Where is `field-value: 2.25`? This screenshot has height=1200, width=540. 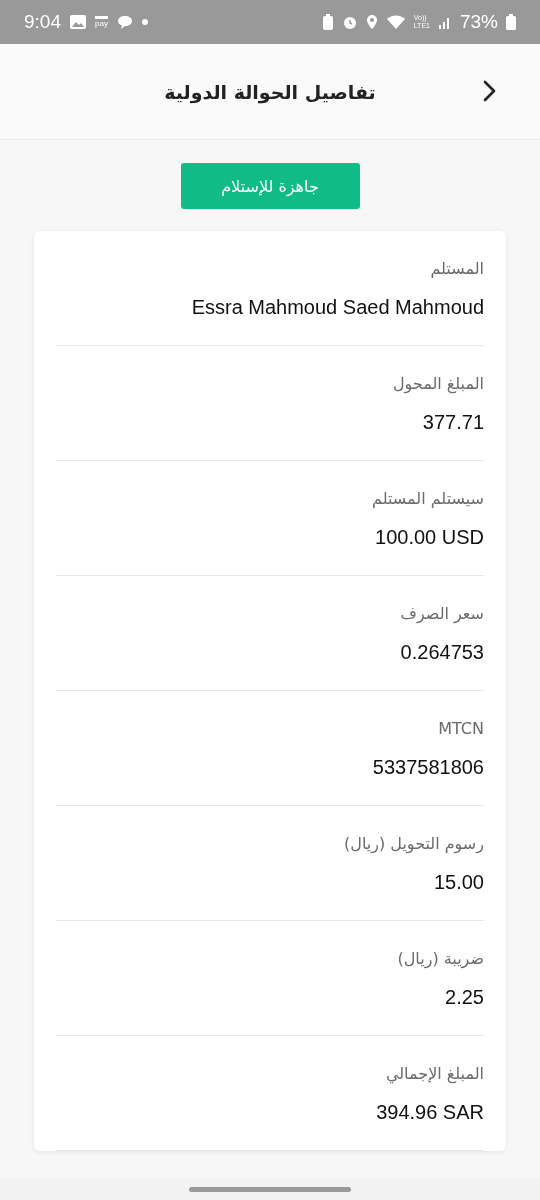 field-value: 2.25 is located at coordinates (464, 997).